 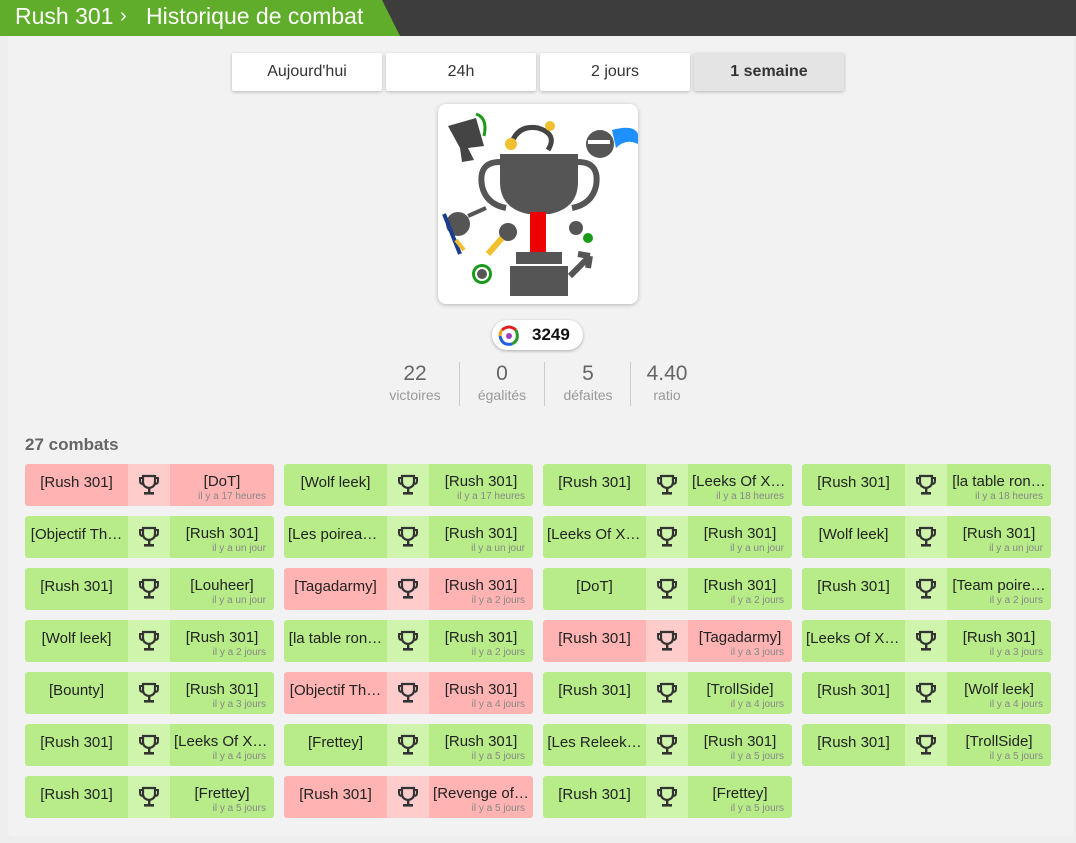 I want to click on period-1week-button: 1 semaine, so click(x=769, y=72).